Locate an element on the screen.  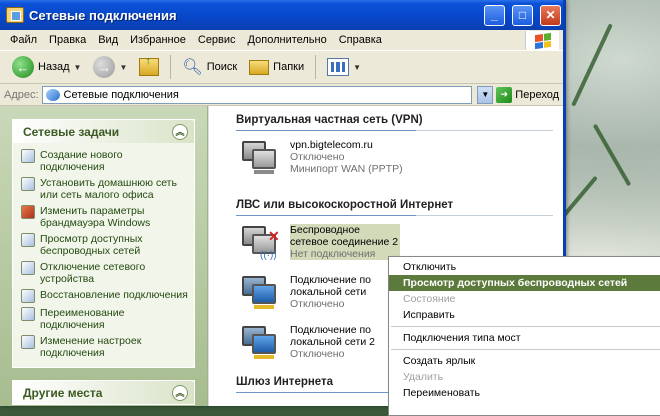
connection-device: Минипорт WAN (PPTP) is located at coordinates (346, 169).